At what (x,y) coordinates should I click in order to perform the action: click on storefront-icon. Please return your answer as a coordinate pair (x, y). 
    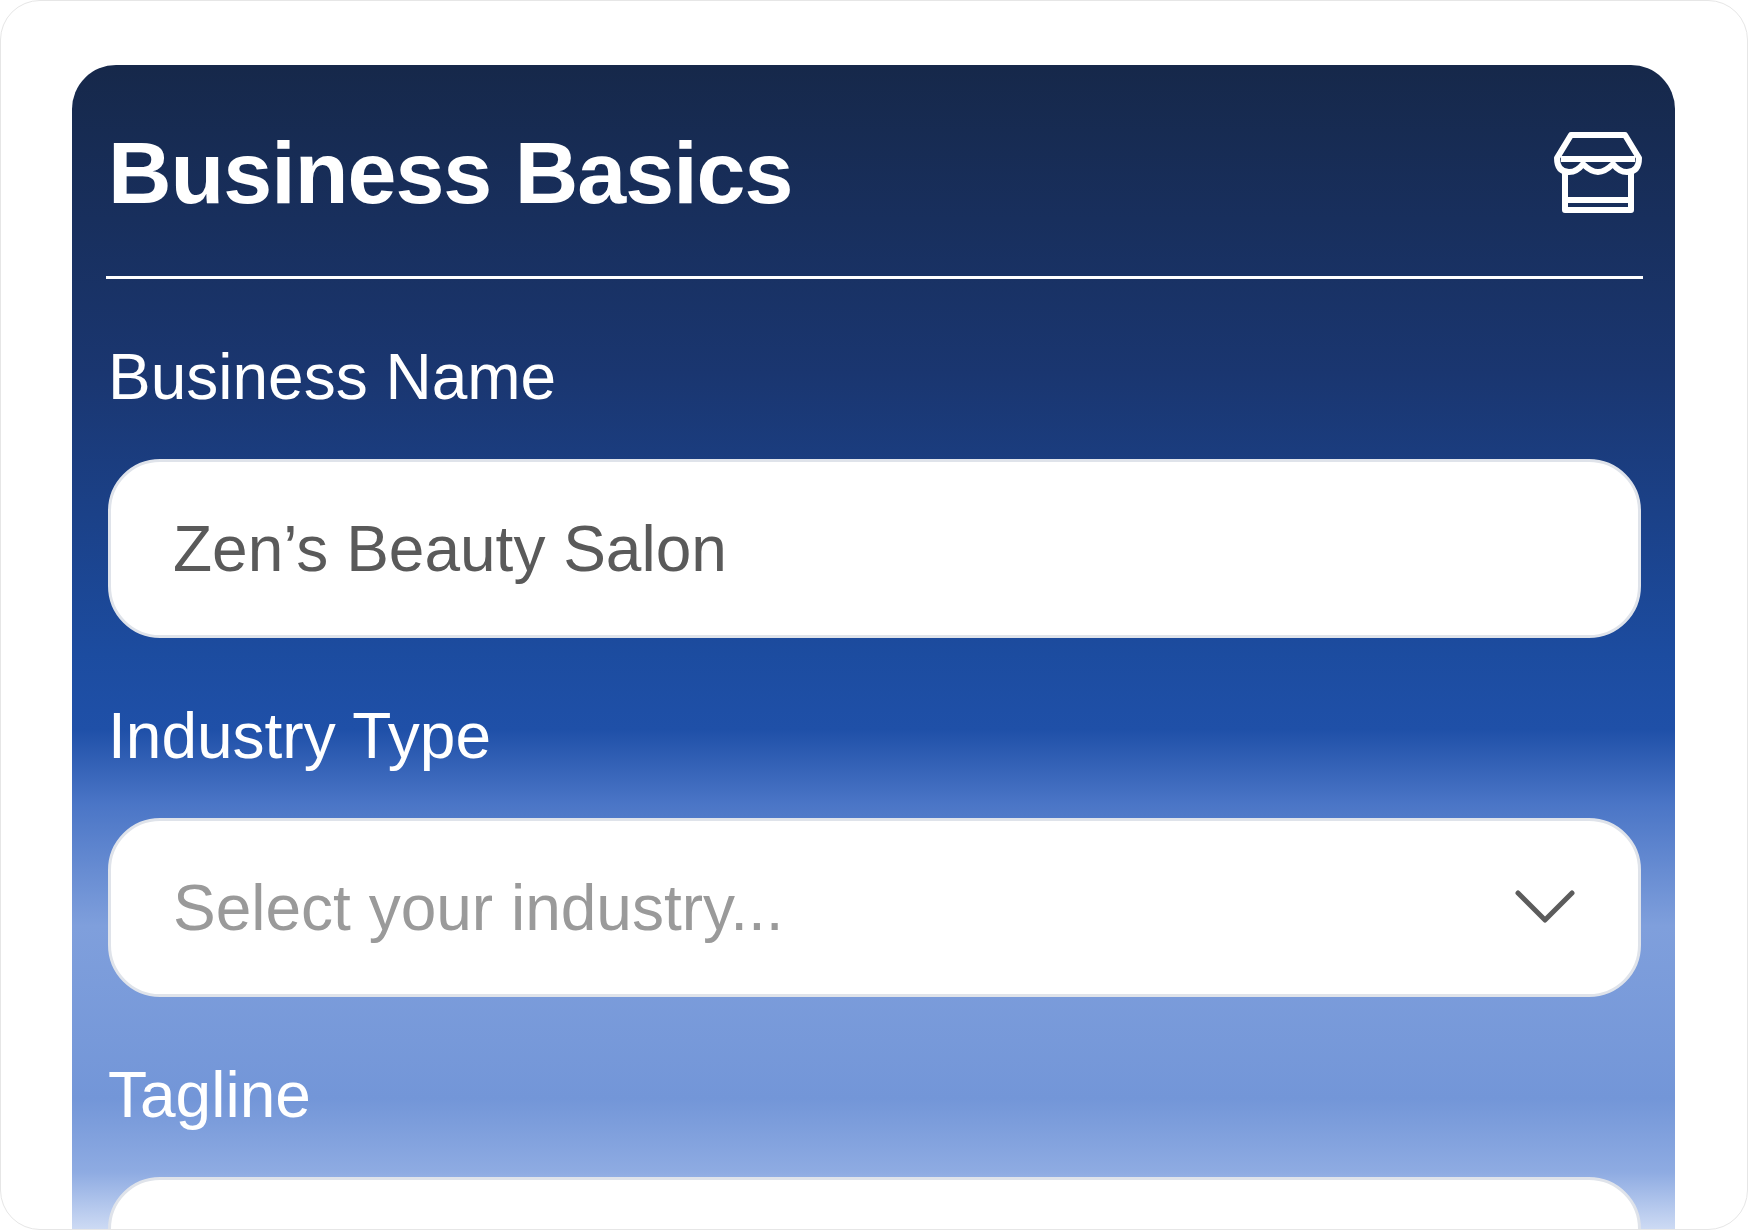
    Looking at the image, I should click on (1598, 173).